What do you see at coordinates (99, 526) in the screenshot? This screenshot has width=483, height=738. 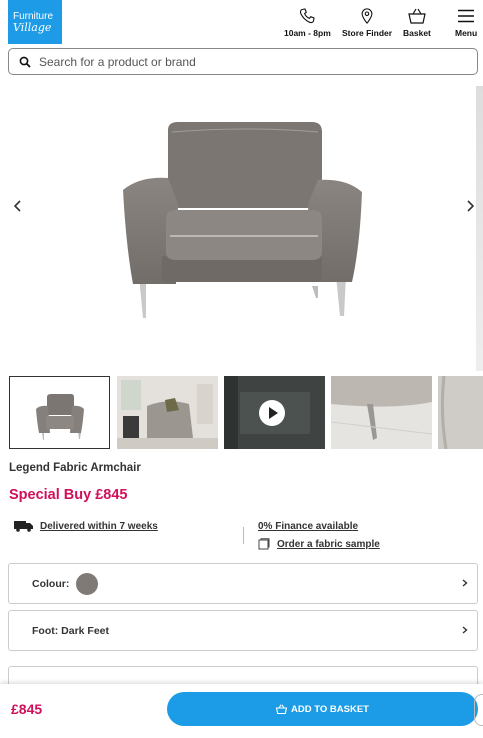 I see `delivery-link: Delivered within 7 weeks` at bounding box center [99, 526].